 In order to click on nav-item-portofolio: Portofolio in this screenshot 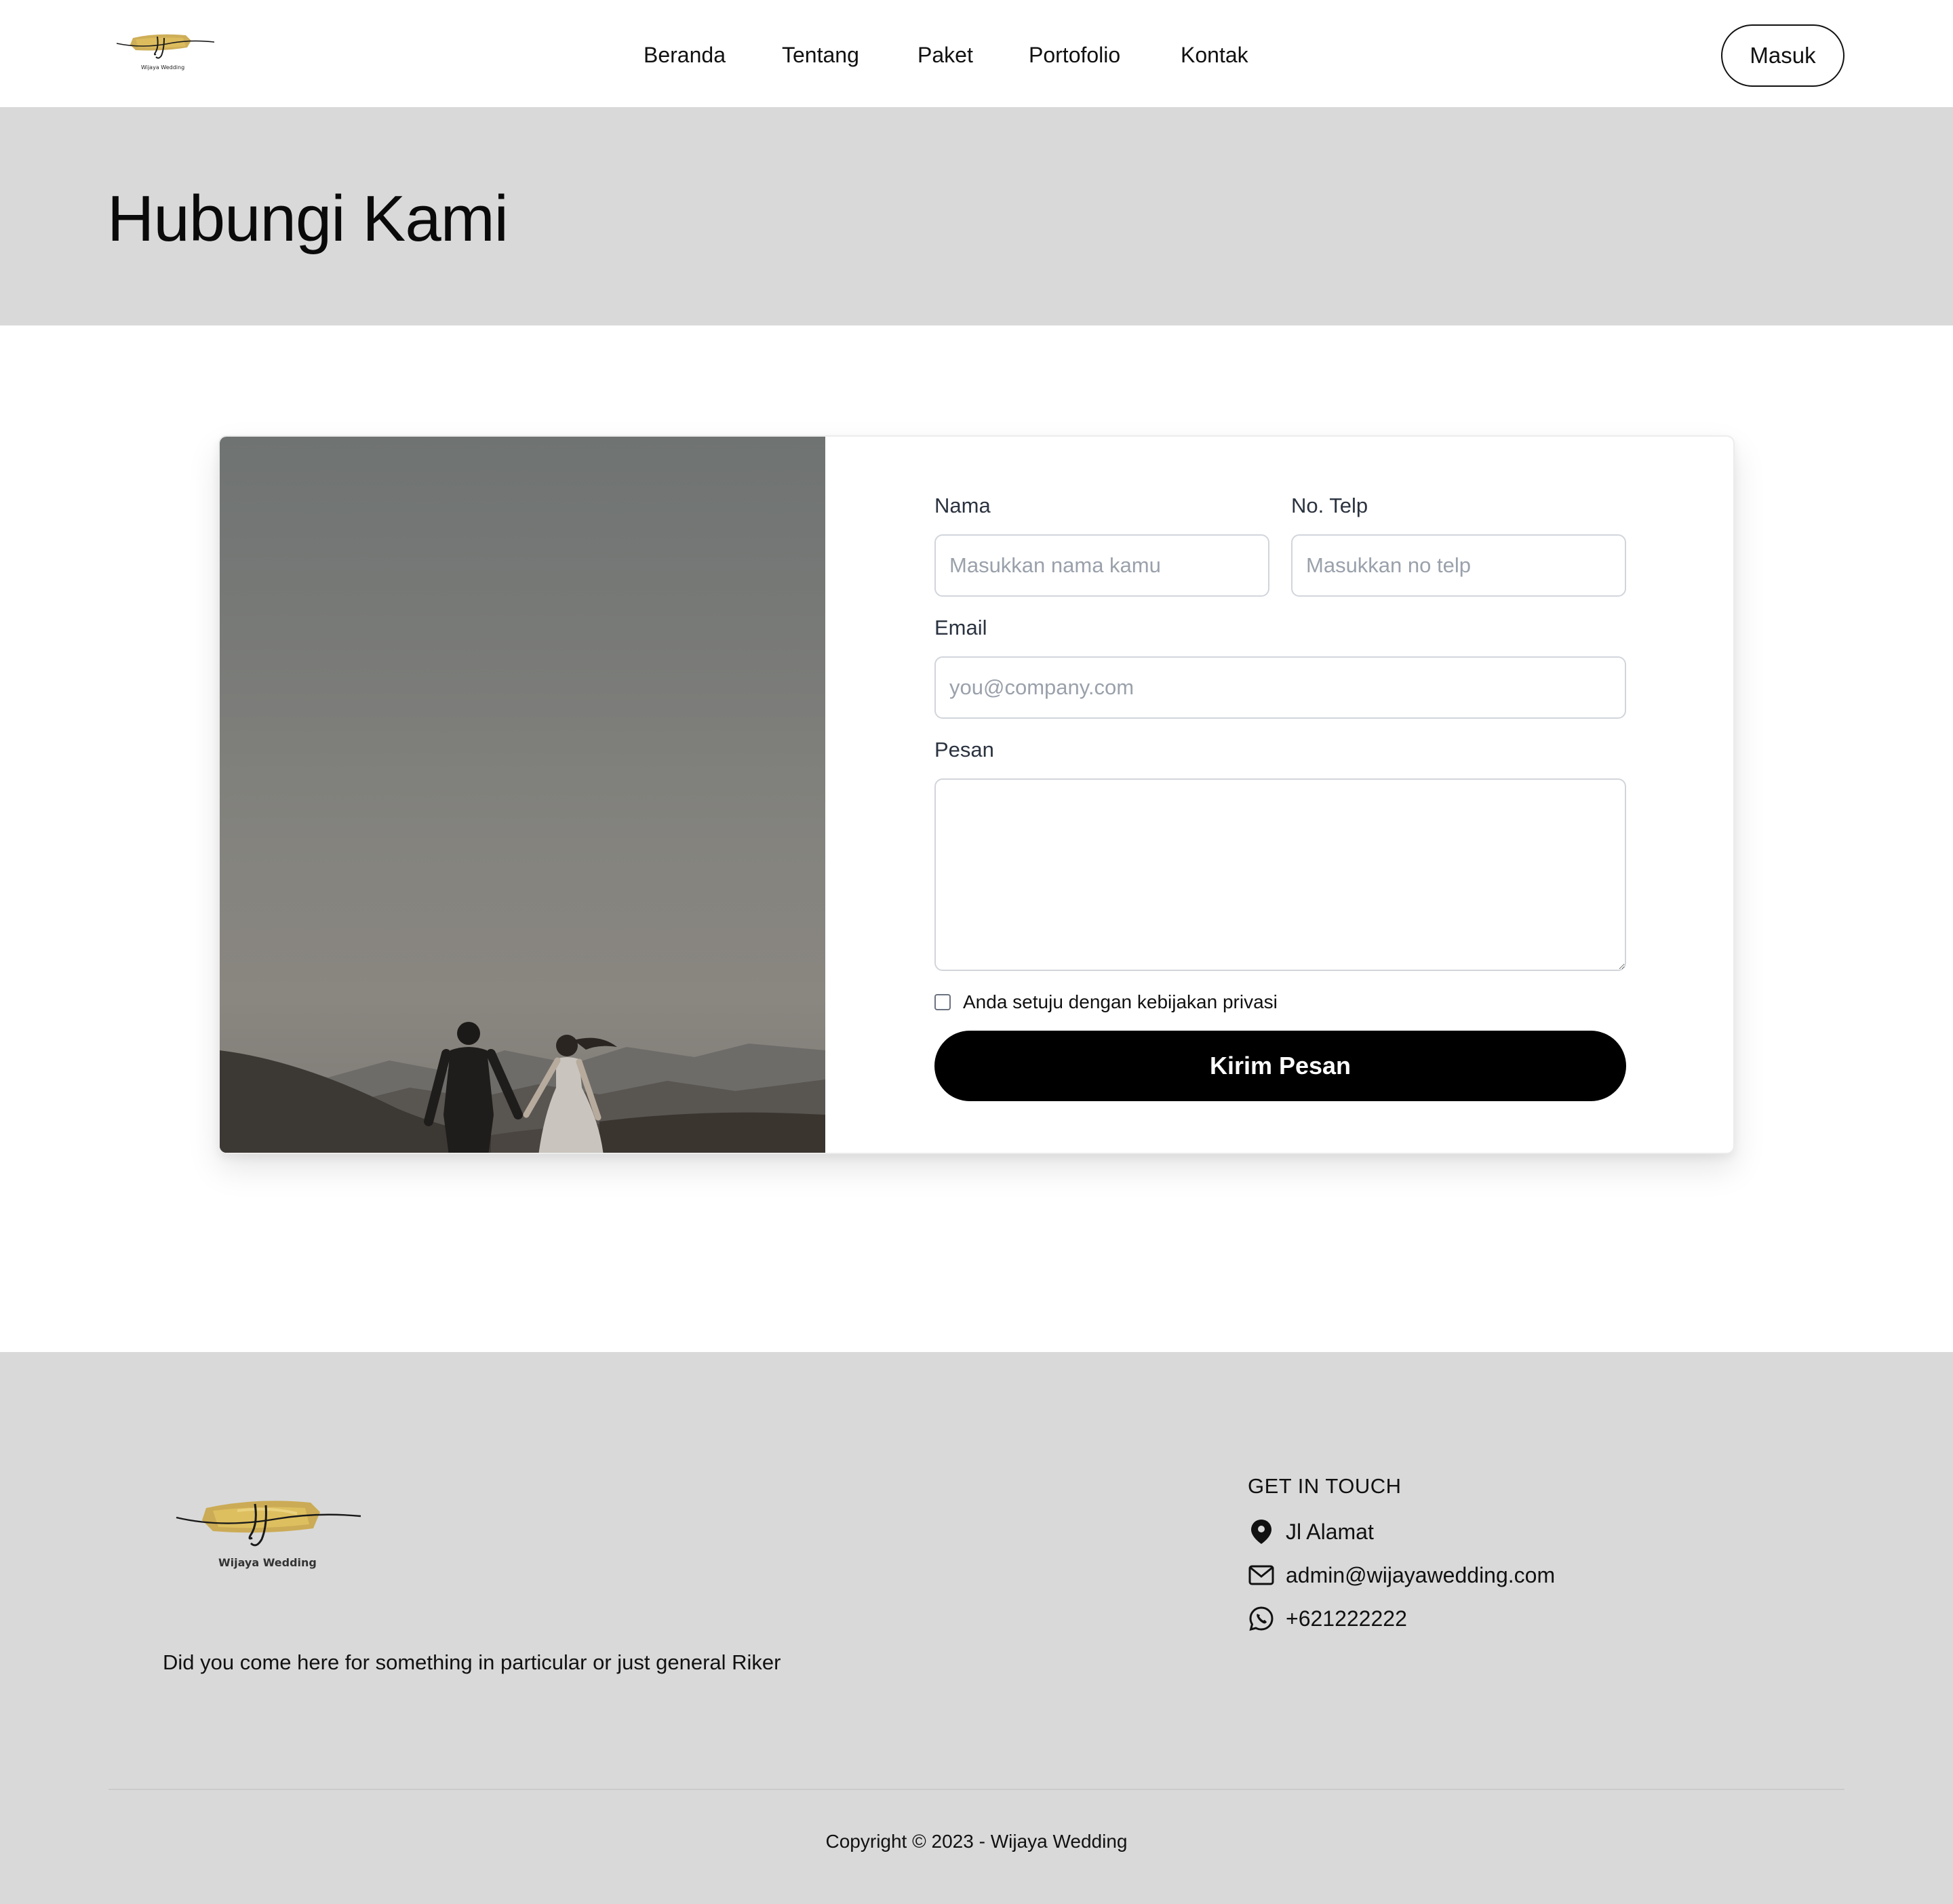, I will do `click(1074, 55)`.